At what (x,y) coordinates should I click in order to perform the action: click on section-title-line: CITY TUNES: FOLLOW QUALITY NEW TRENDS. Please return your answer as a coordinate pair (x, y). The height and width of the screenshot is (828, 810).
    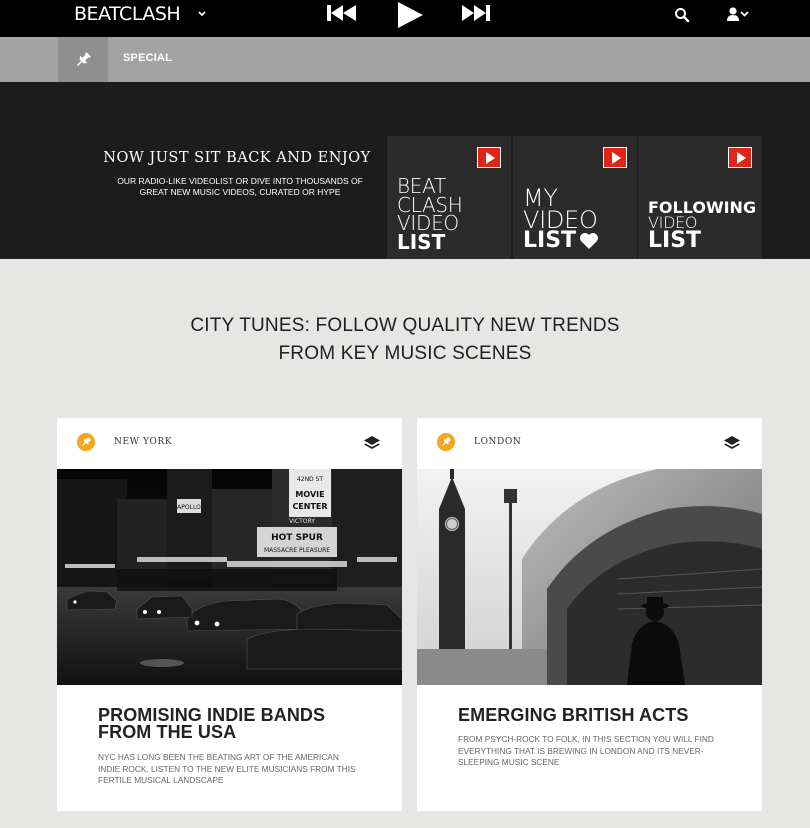
    Looking at the image, I should click on (405, 325).